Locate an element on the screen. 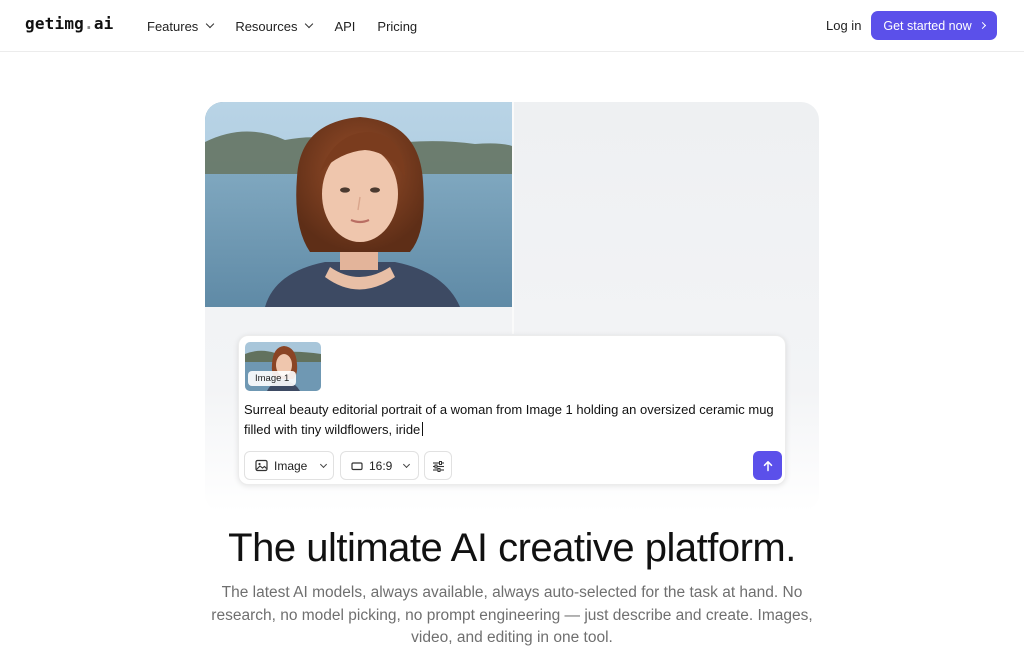  nav-api-label: API is located at coordinates (345, 26).